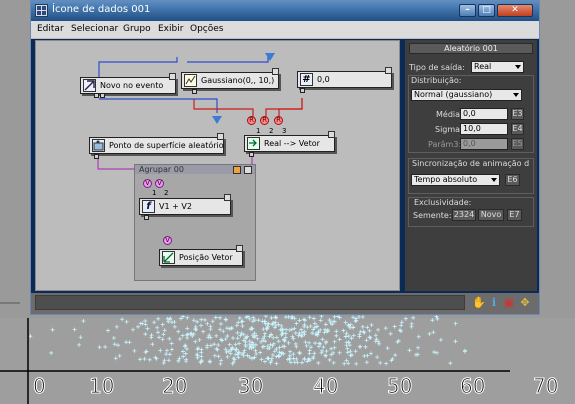  Describe the element at coordinates (170, 29) in the screenshot. I see `menu-exibir: Exibir` at that location.